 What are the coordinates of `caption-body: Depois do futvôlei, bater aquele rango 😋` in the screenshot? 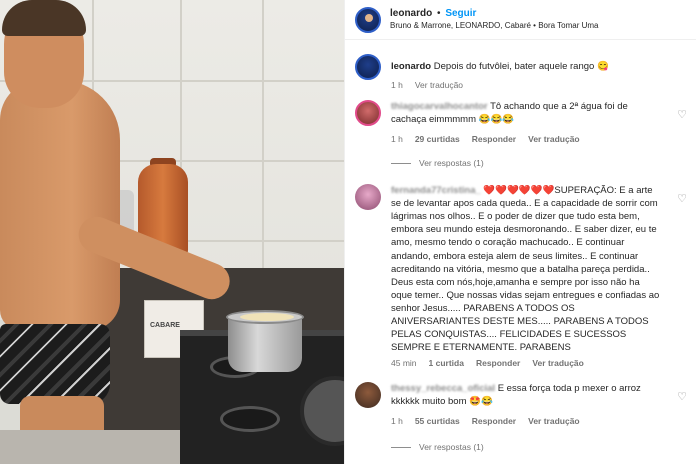 It's located at (521, 66).